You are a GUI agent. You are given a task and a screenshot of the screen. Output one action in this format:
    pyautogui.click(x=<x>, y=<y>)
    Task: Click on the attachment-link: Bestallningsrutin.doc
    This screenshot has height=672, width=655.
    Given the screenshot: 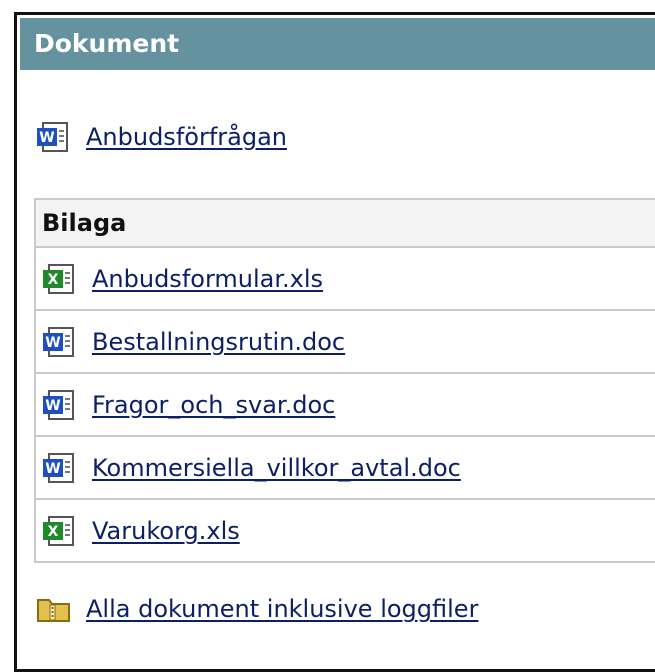 What is the action you would take?
    pyautogui.click(x=218, y=342)
    